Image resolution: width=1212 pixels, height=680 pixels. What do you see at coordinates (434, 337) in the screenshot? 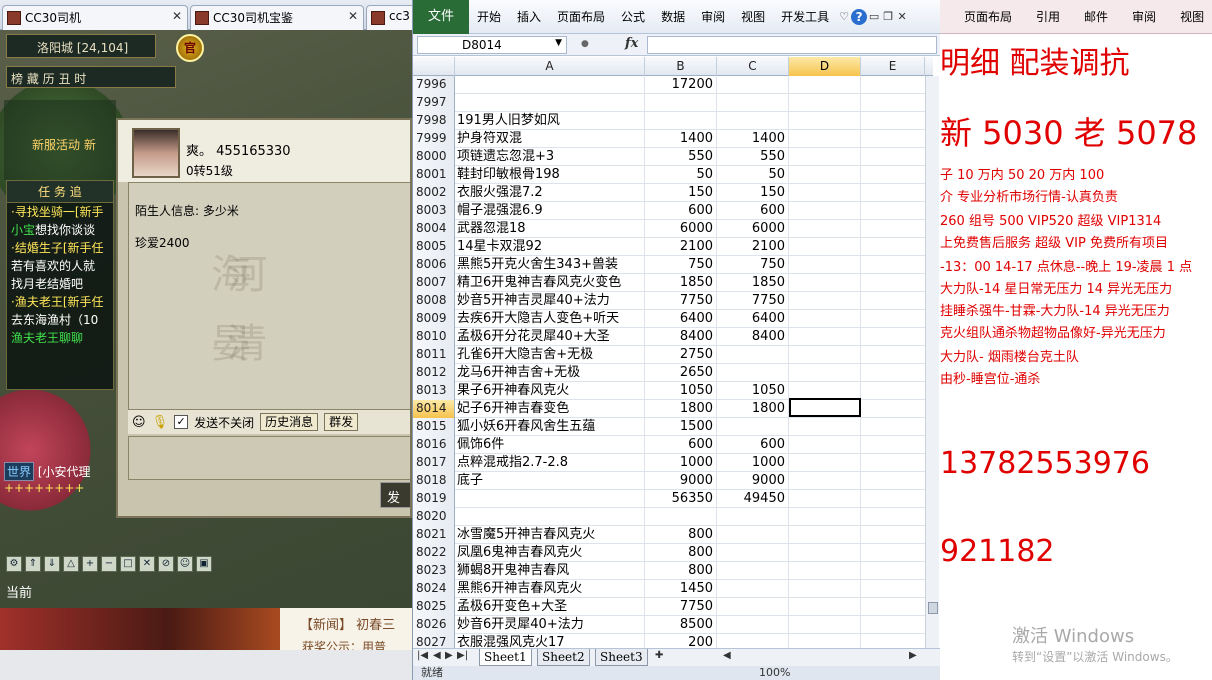
I see `row-header: 8010` at bounding box center [434, 337].